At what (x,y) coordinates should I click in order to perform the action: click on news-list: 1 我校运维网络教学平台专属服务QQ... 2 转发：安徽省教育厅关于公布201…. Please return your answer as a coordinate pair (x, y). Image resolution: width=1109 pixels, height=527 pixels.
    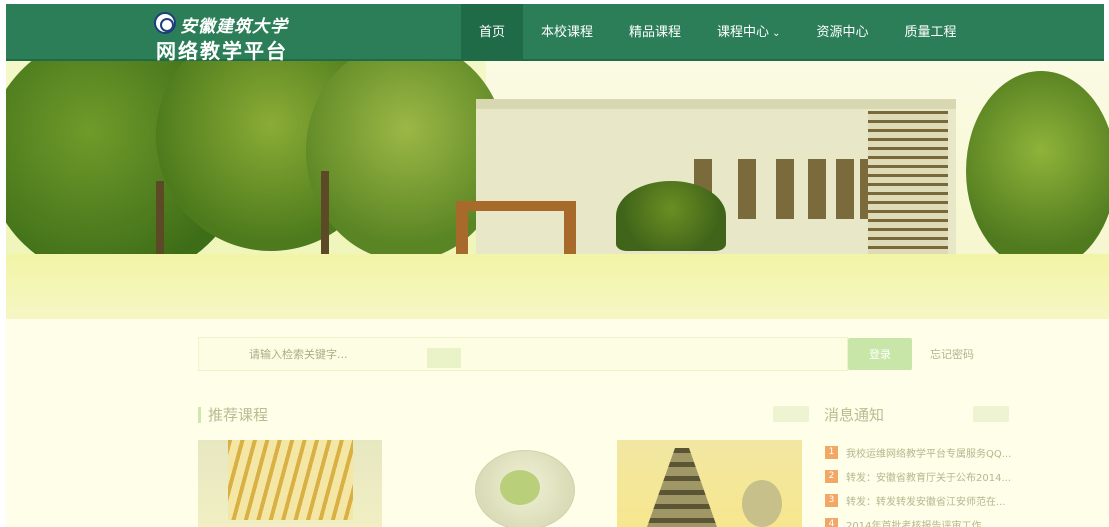
    Looking at the image, I should click on (925, 483).